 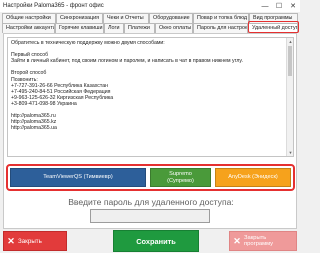 I want to click on anydesk-button: AnyDesk (Энидеск), so click(x=253, y=177).